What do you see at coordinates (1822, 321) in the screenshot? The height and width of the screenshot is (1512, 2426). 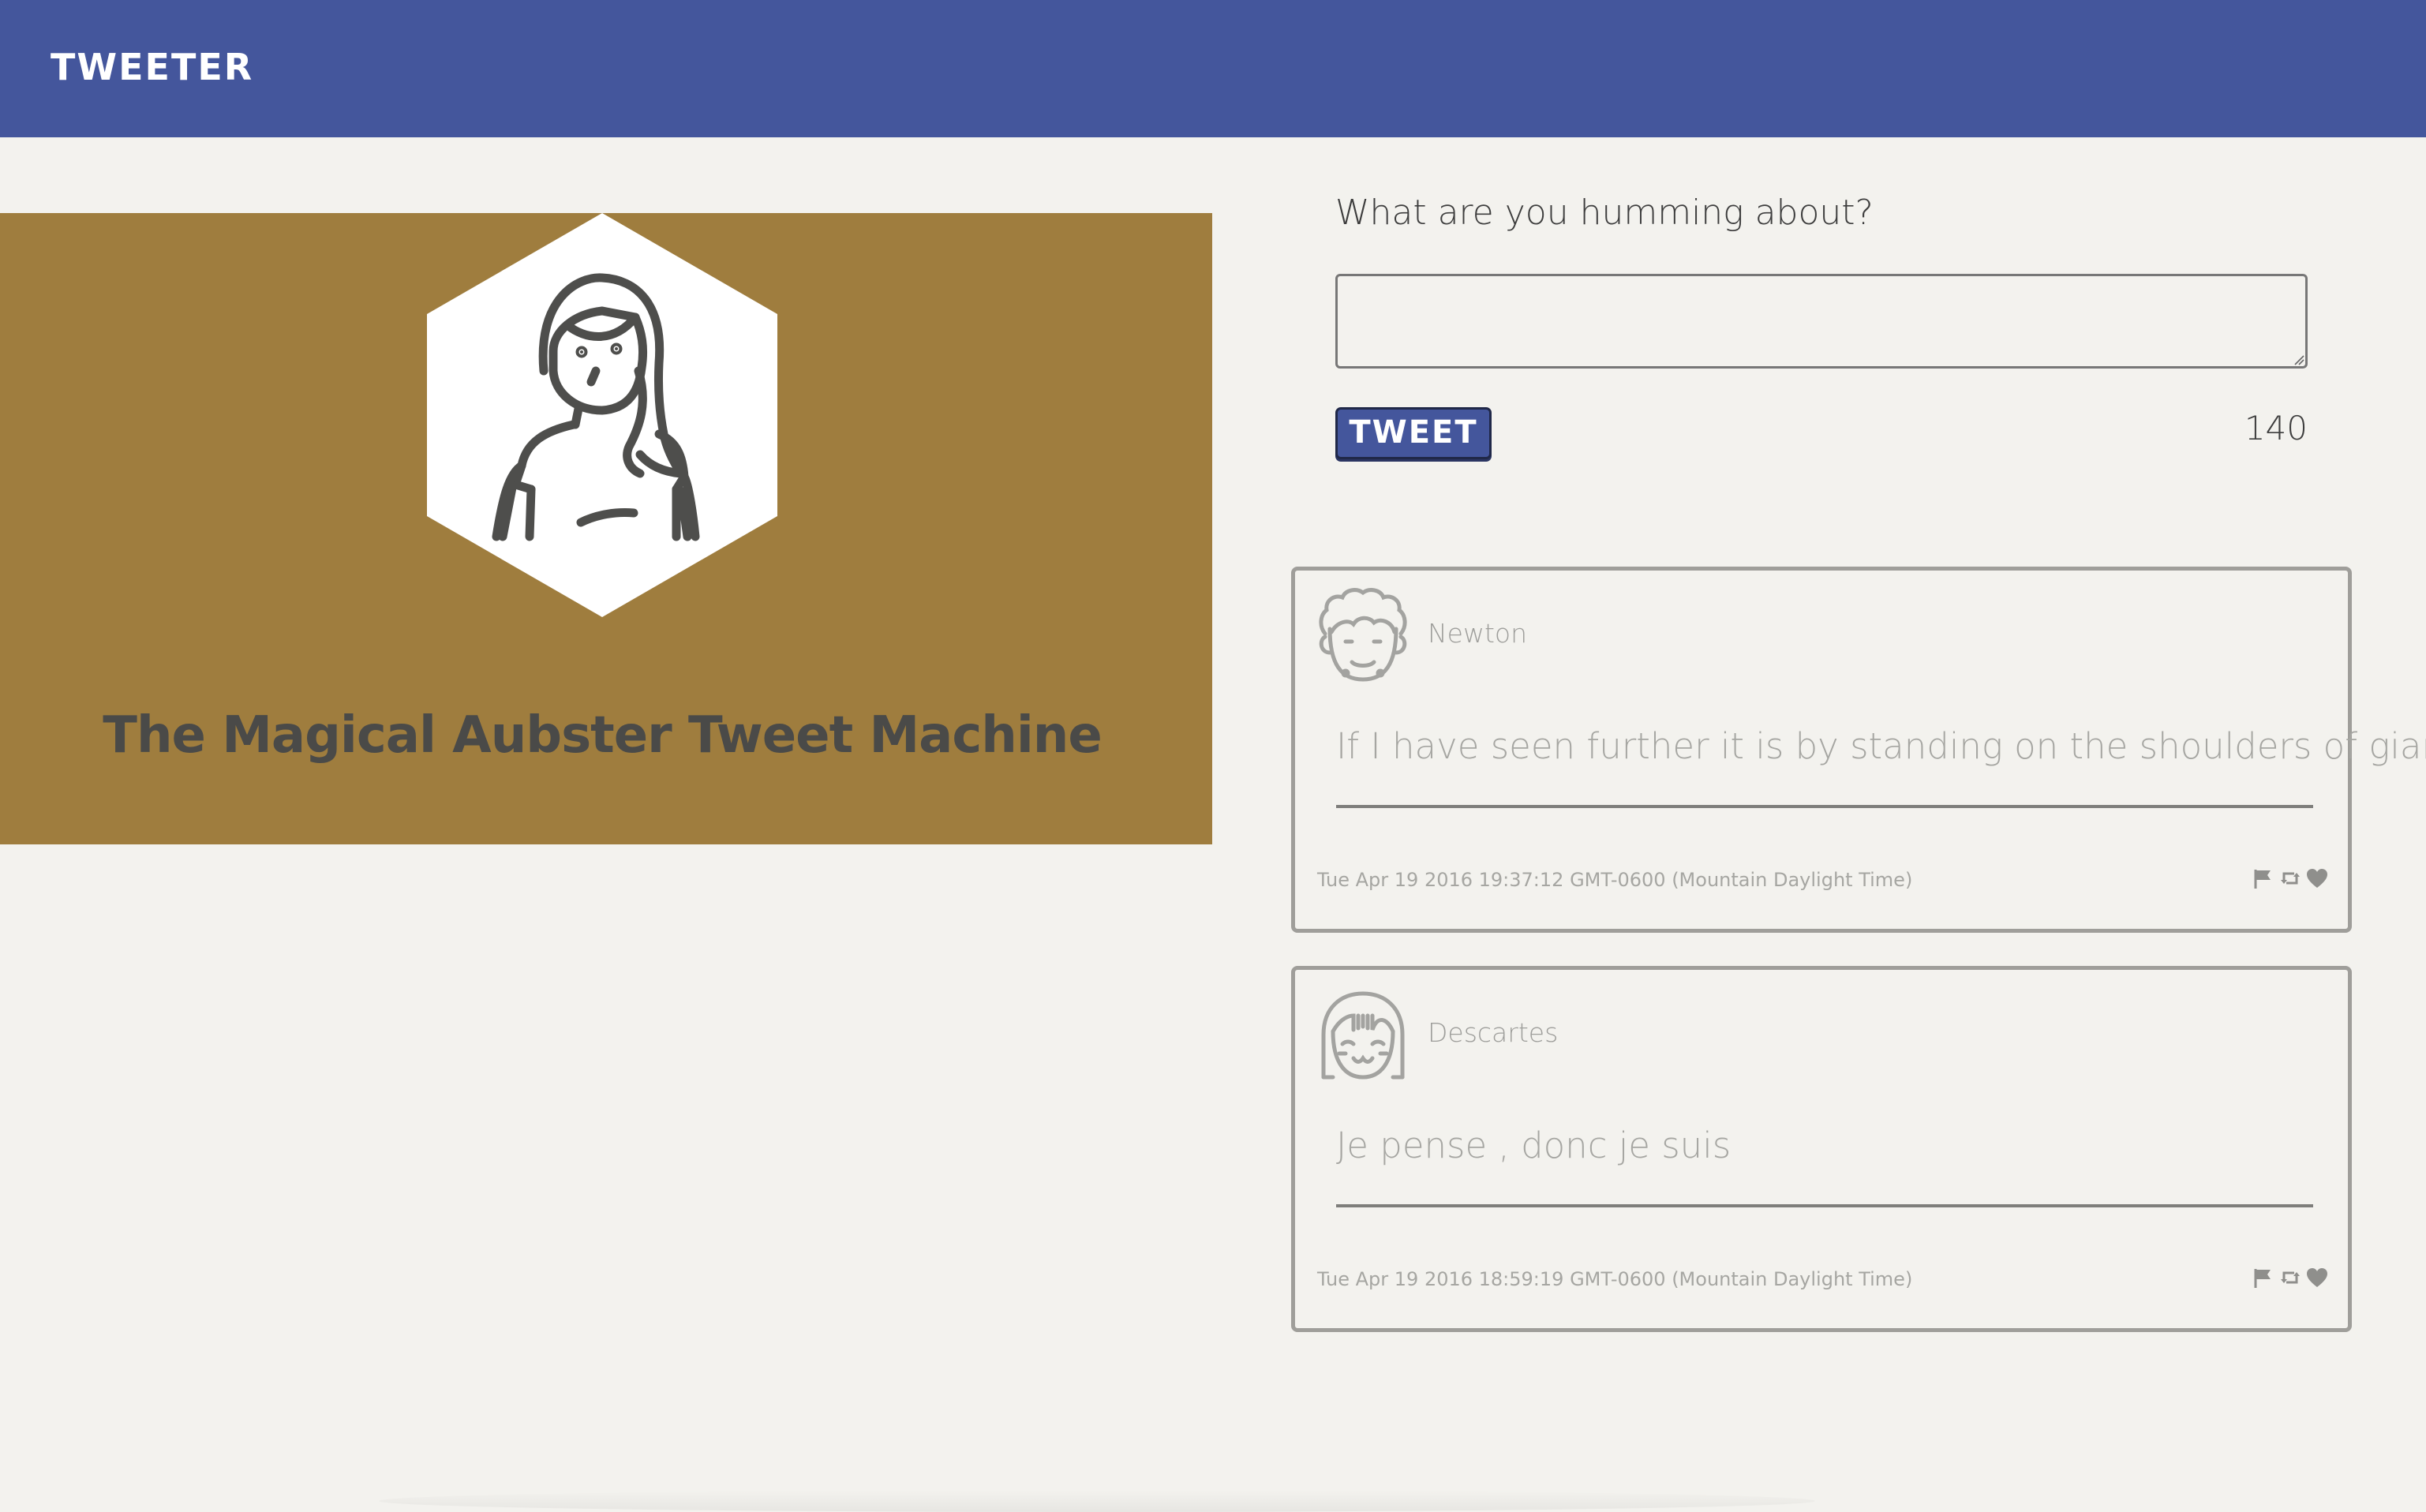 I see `tweet-input` at bounding box center [1822, 321].